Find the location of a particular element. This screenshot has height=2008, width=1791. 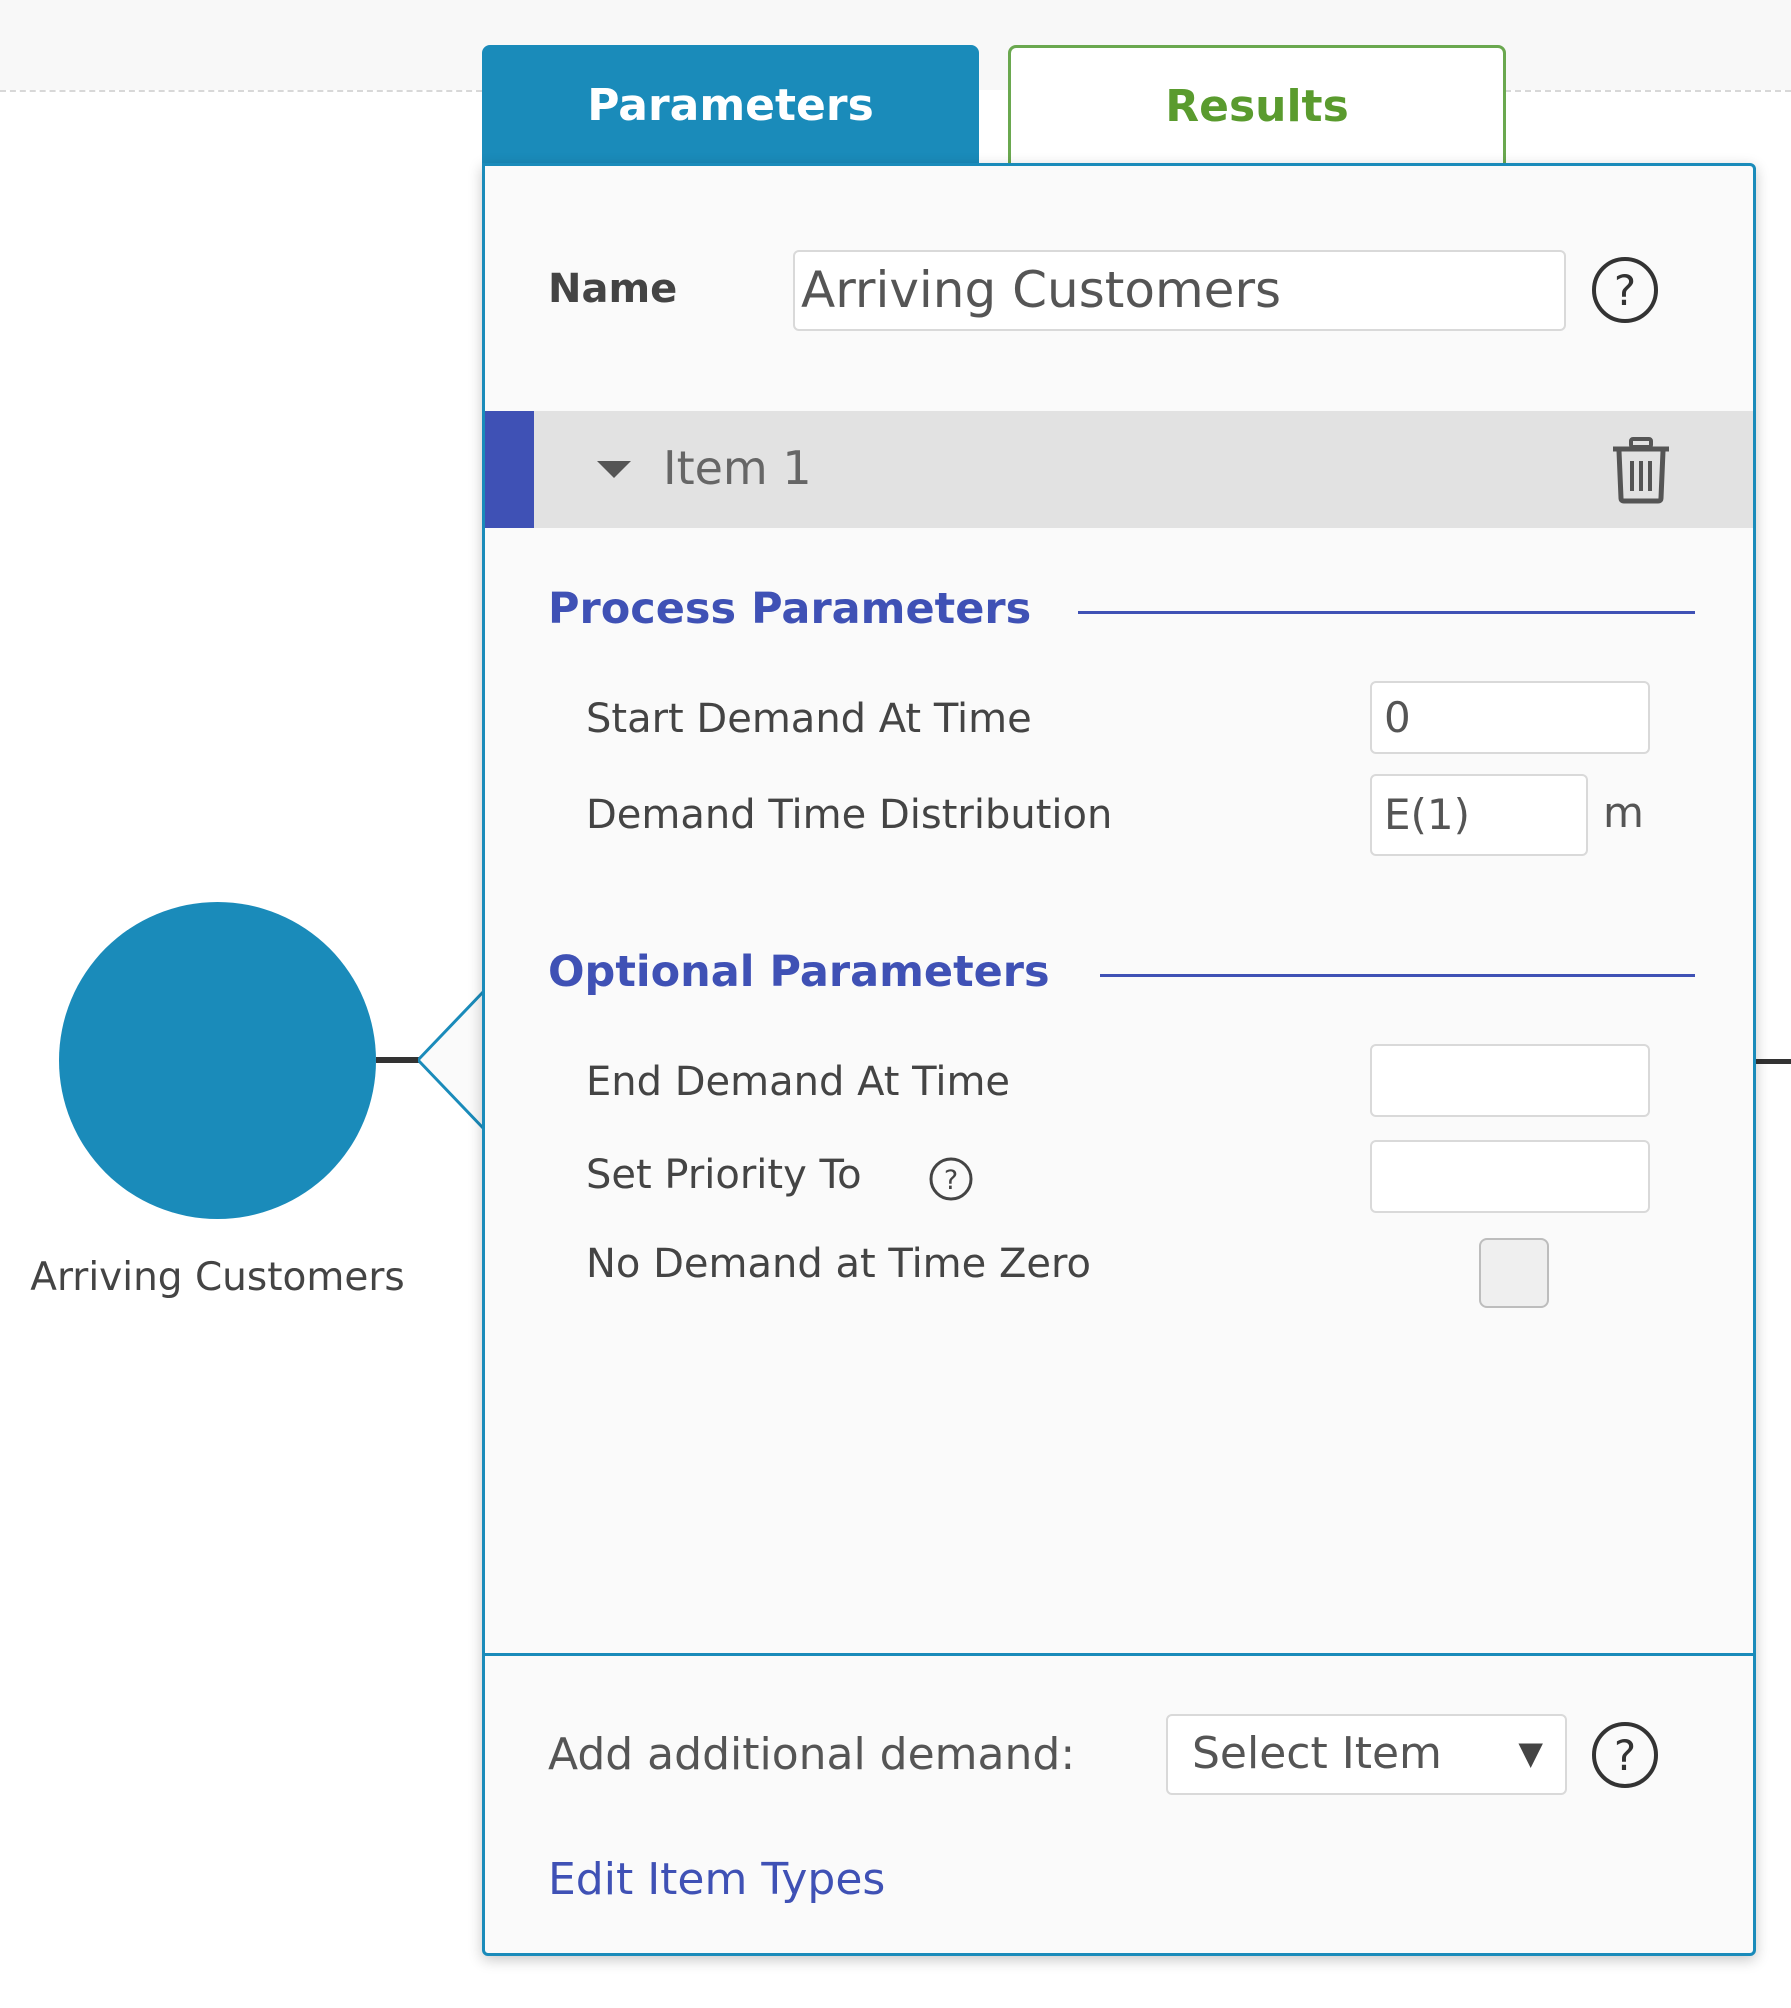

name-input: Arriving Customers is located at coordinates (1179, 290).